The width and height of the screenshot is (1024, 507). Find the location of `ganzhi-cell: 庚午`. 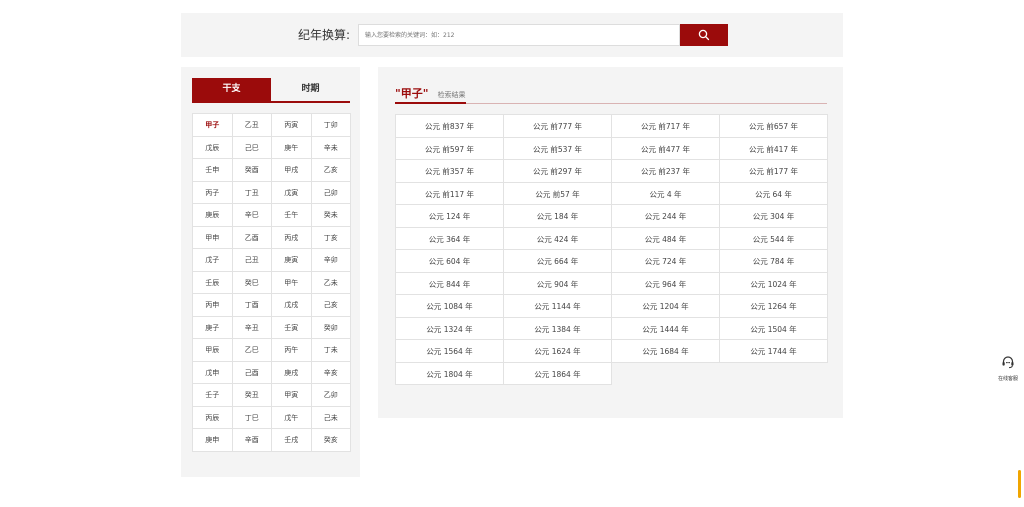

ganzhi-cell: 庚午 is located at coordinates (292, 147).